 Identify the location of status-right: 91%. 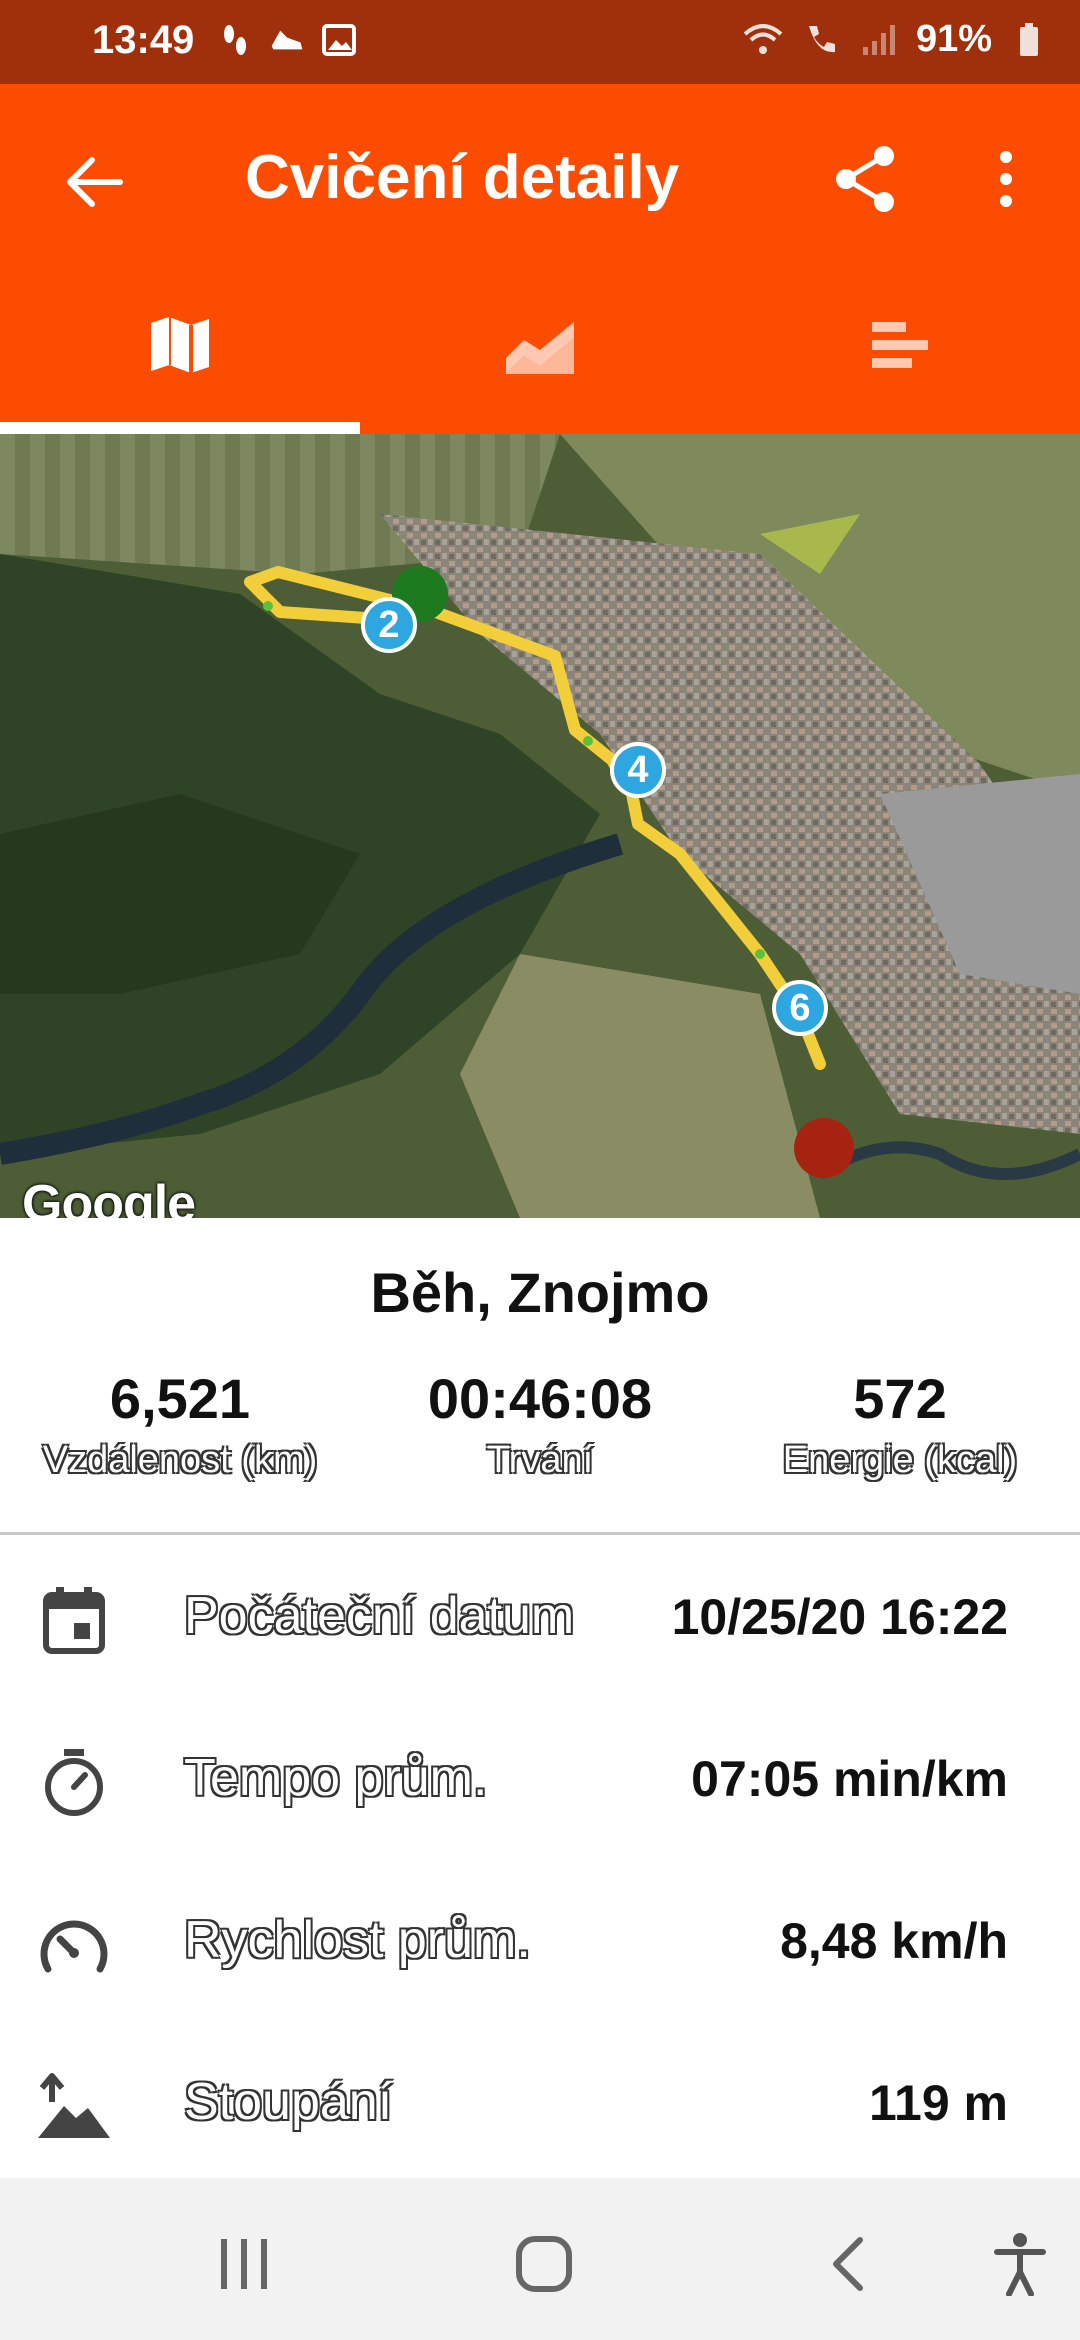
(896, 39).